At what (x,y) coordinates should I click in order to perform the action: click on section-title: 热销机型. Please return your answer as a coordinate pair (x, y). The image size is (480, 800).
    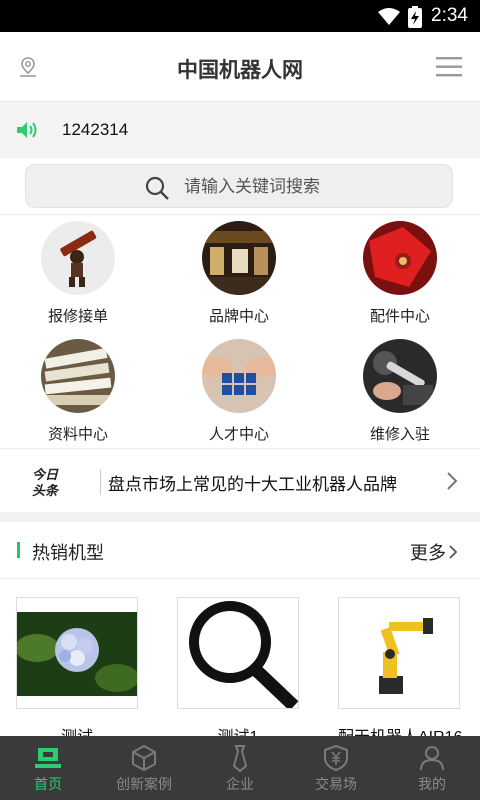
    Looking at the image, I should click on (68, 553).